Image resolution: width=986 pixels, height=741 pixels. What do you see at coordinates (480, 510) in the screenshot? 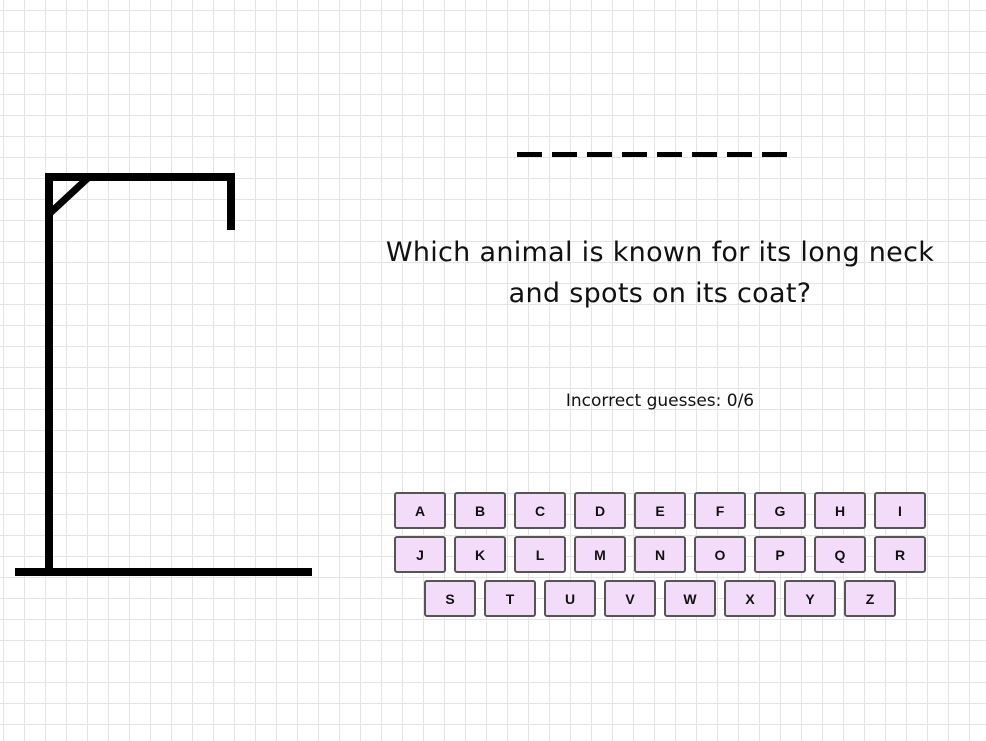
I see `letter-key-b: B` at bounding box center [480, 510].